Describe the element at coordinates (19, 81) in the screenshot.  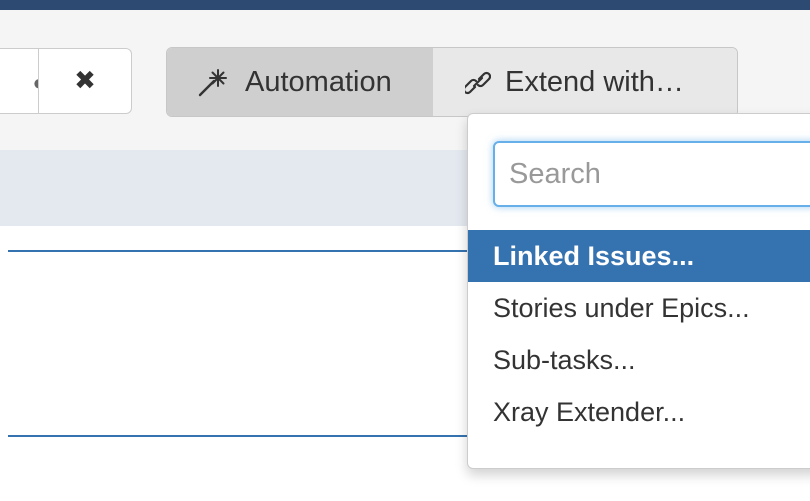
I see `previous-toolbar-button: ◖` at that location.